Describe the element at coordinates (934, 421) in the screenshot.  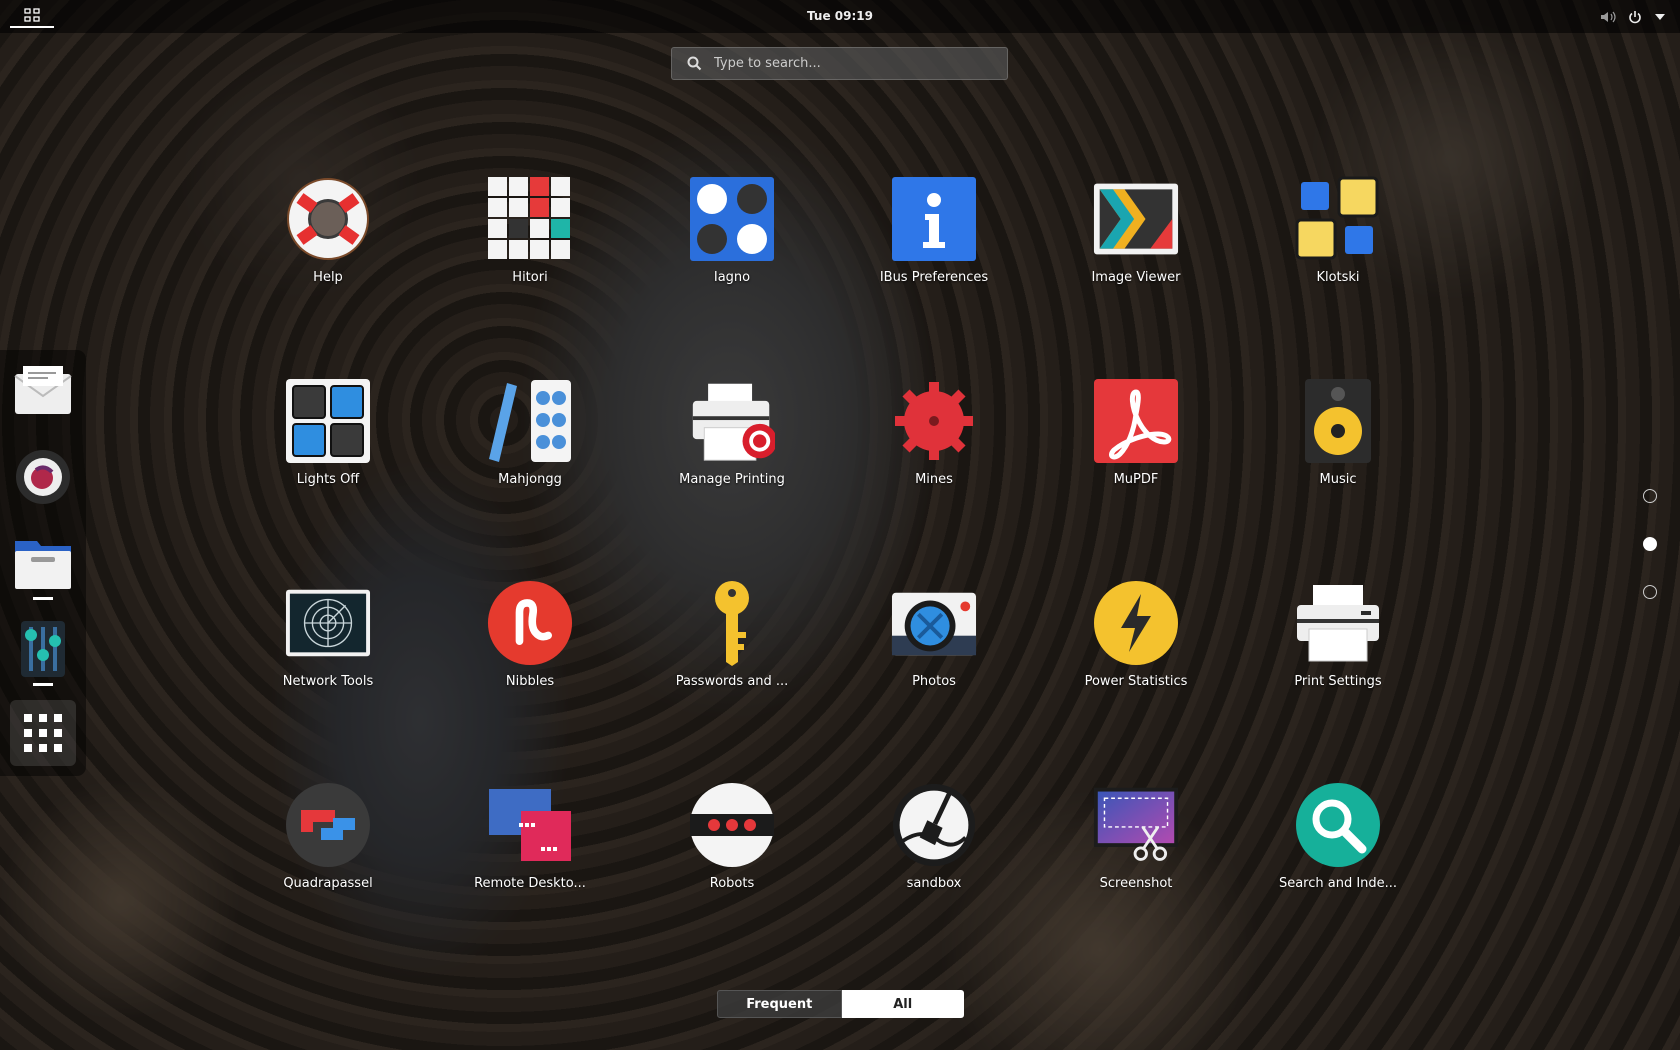
I see `mine-icon` at that location.